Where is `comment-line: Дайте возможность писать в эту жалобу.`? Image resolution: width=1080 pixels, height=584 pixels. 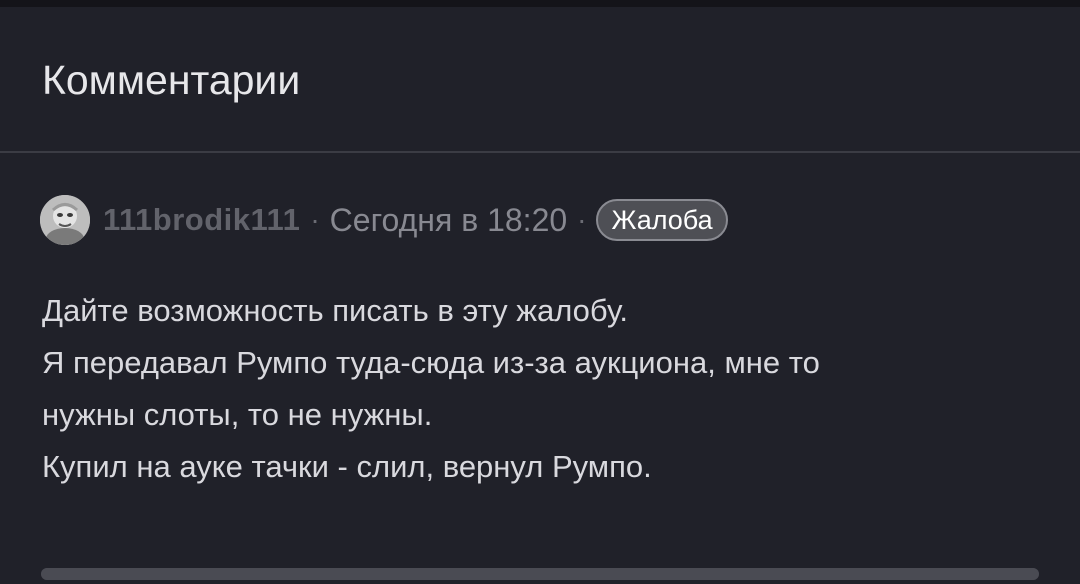
comment-line: Дайте возможность писать в эту жалобу. is located at coordinates (335, 310).